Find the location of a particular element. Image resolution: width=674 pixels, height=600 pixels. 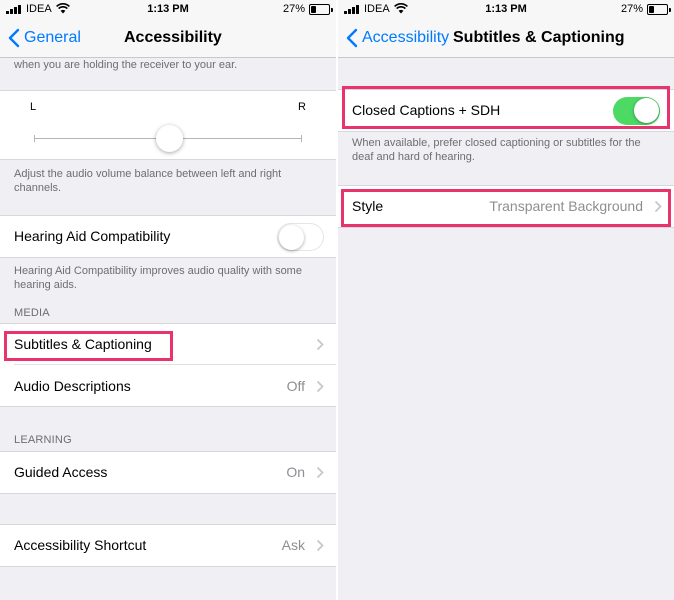

balance-tick-left is located at coordinates (34, 138).